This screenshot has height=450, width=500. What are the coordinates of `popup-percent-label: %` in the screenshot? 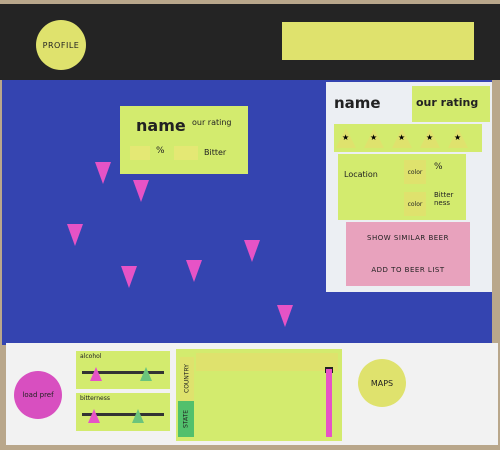 It's located at (160, 151).